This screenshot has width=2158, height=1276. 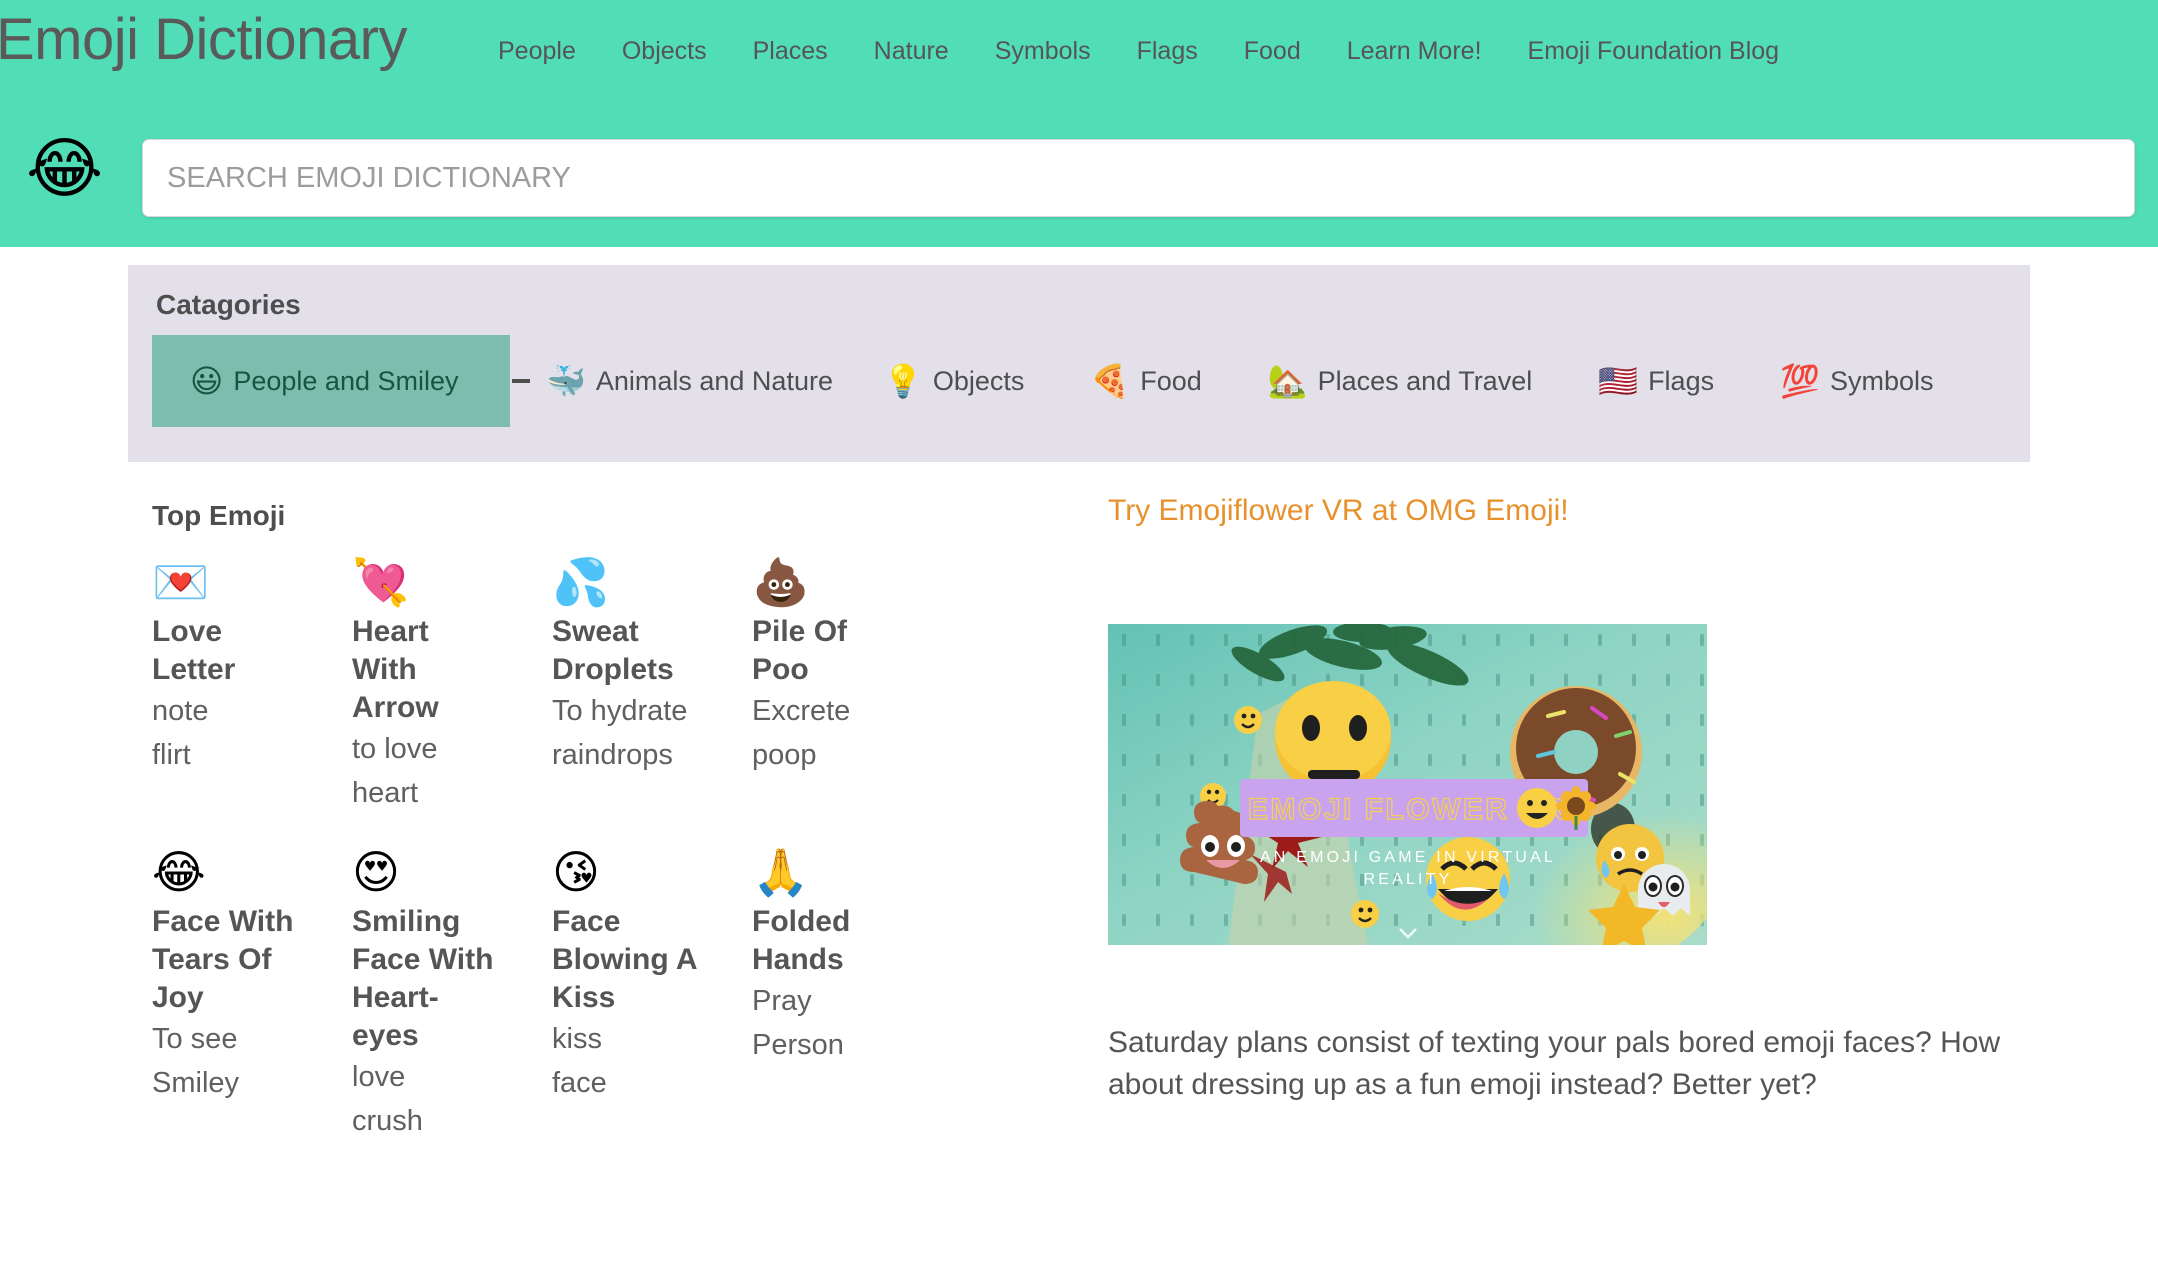 What do you see at coordinates (782, 1001) in the screenshot?
I see `emoji-keyword: Pray` at bounding box center [782, 1001].